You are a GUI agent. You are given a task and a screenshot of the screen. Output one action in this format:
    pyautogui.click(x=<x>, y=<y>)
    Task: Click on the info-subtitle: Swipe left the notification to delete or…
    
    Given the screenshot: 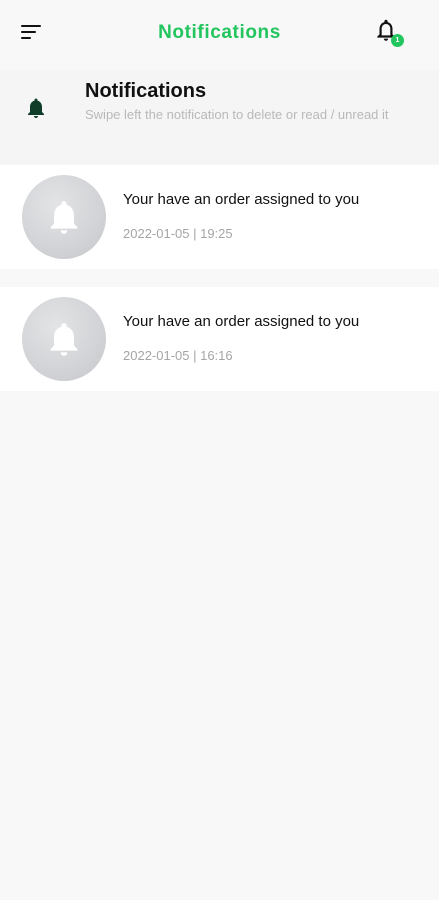 What is the action you would take?
    pyautogui.click(x=237, y=114)
    